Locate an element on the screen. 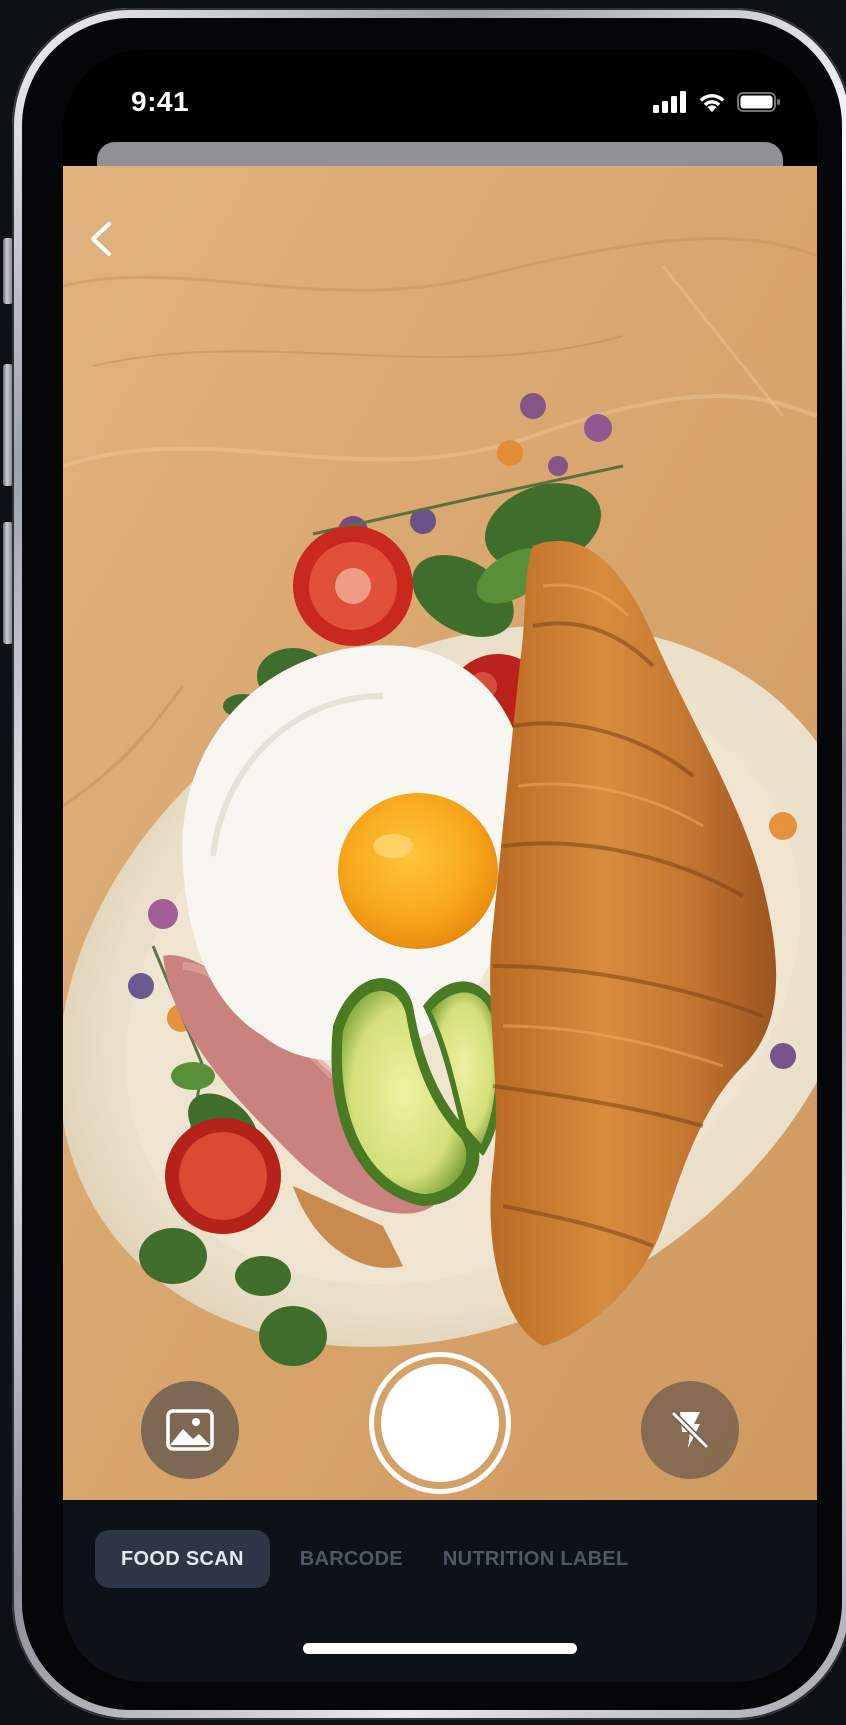 The image size is (846, 1725). status-icons is located at coordinates (717, 102).